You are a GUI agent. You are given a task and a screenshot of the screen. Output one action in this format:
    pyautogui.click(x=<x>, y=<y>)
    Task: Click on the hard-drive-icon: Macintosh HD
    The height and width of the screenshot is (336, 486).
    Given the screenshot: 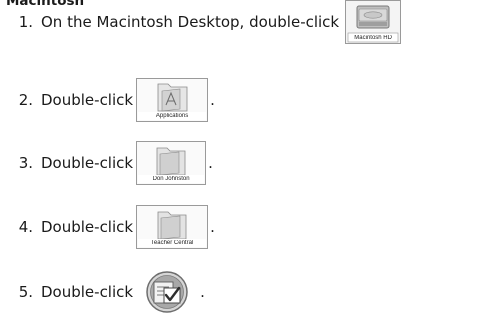 What is the action you would take?
    pyautogui.click(x=373, y=22)
    